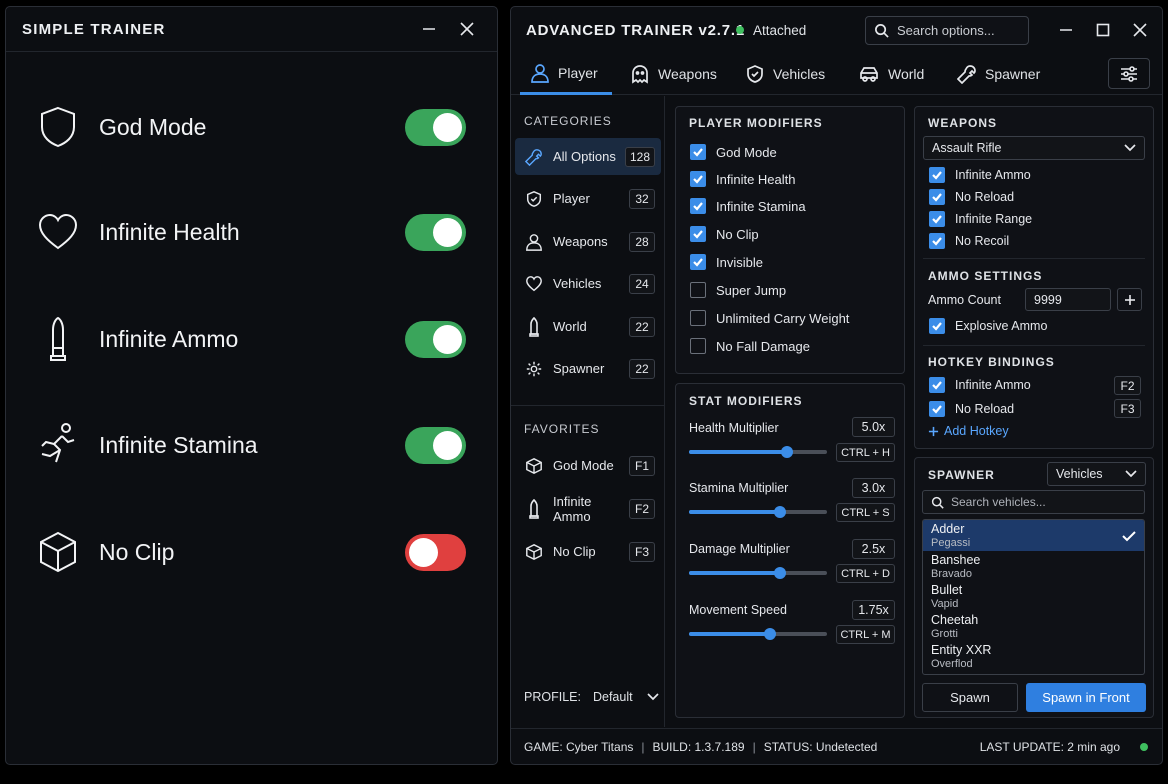 The width and height of the screenshot is (1168, 784). What do you see at coordinates (1068, 299) in the screenshot?
I see `ammo-count-input: 9999` at bounding box center [1068, 299].